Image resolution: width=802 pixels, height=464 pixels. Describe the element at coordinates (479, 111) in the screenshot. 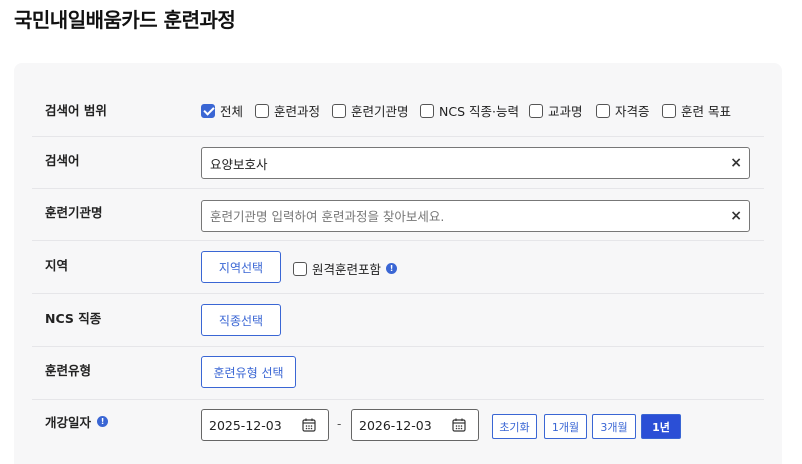

I see `scope-option-label: NCS 직종·능력` at that location.